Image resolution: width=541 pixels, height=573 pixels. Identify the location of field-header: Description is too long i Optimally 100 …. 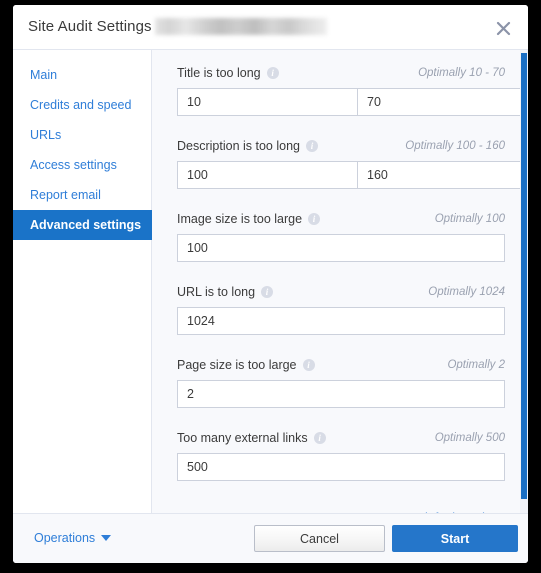
(341, 145).